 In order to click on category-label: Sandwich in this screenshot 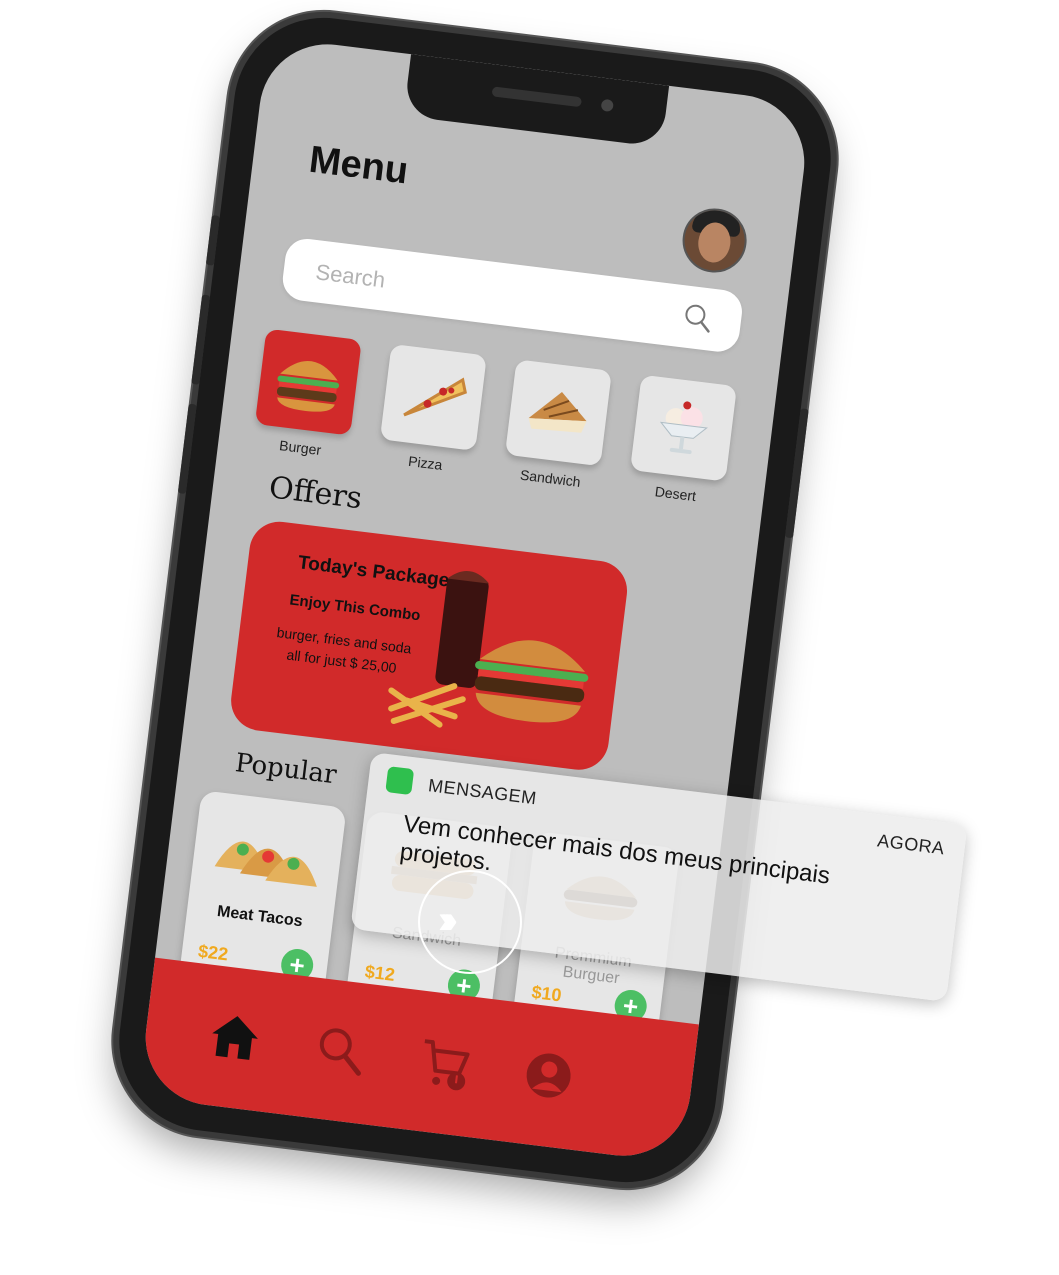, I will do `click(550, 478)`.